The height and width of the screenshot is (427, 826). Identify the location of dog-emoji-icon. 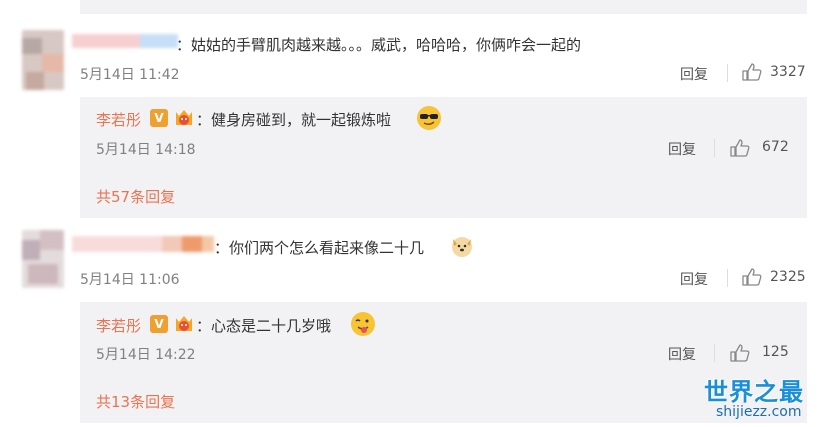
(462, 246).